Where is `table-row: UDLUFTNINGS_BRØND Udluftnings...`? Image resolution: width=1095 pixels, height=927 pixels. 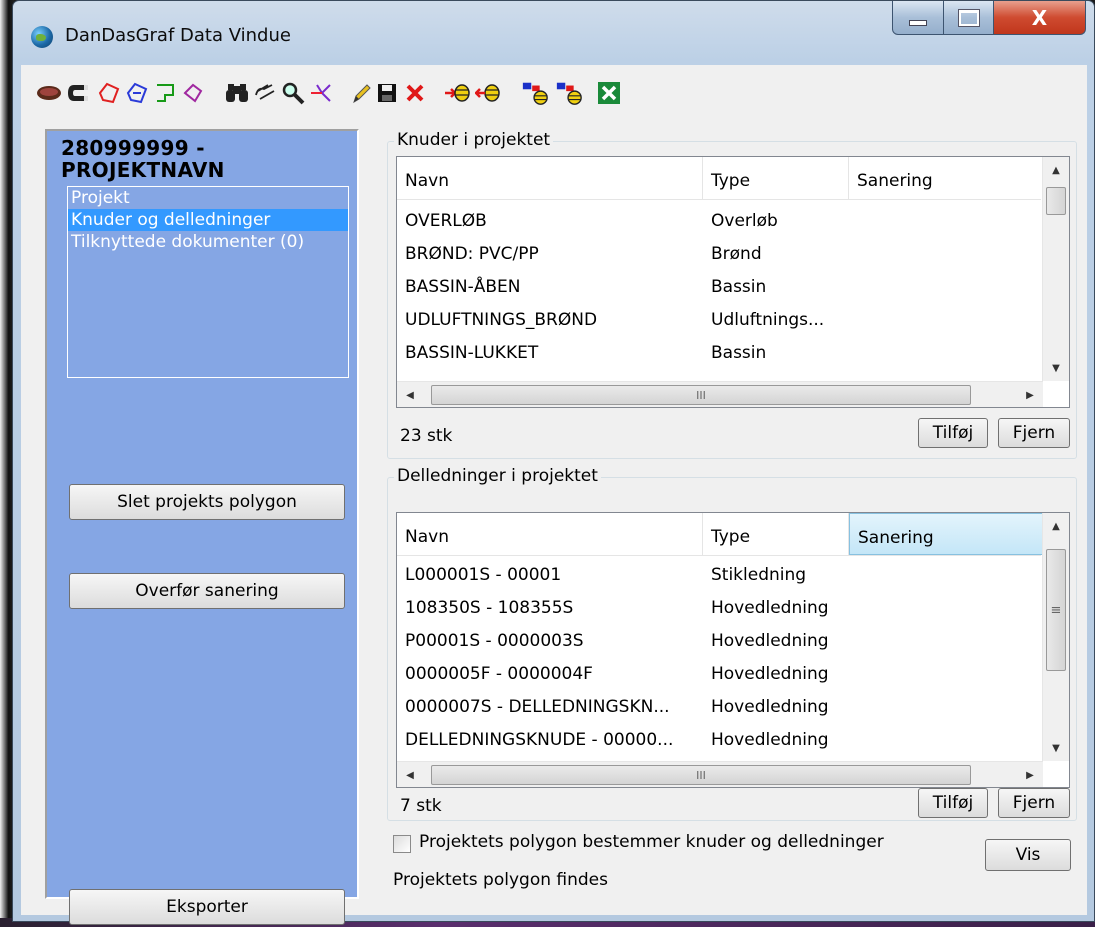 table-row: UDLUFTNINGS_BRØND Udluftnings... is located at coordinates (719, 320).